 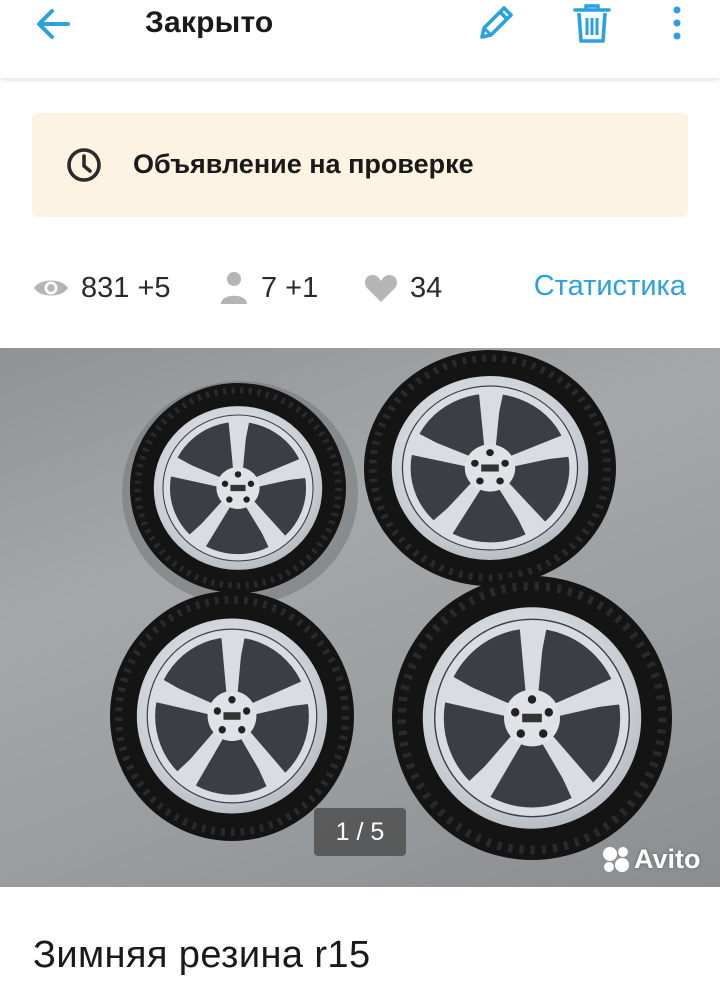 I want to click on more-vertical-icon, so click(x=677, y=23).